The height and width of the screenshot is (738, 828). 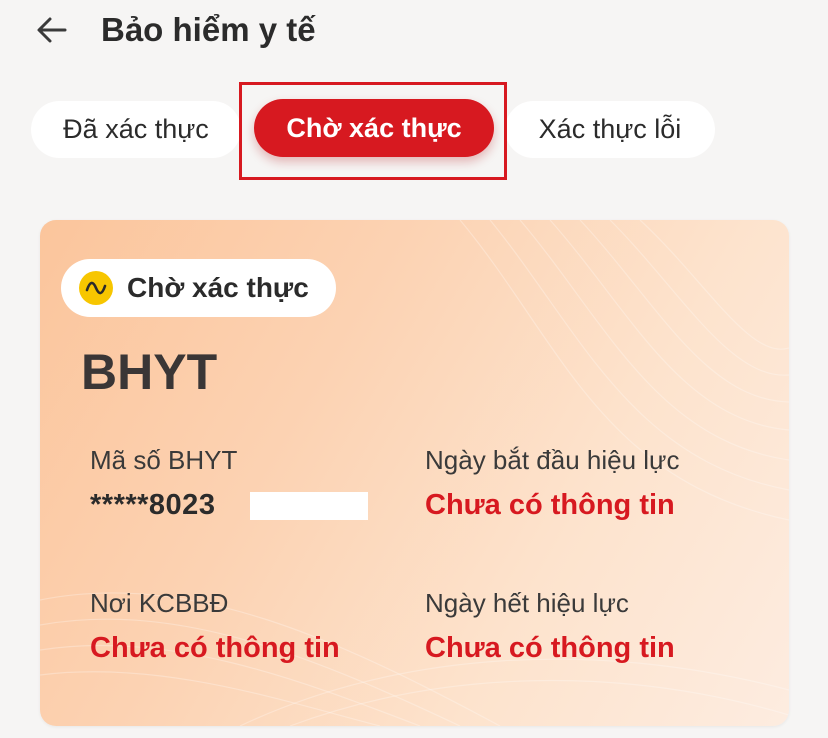 What do you see at coordinates (610, 129) in the screenshot?
I see `tab-error: Xác thực lỗi` at bounding box center [610, 129].